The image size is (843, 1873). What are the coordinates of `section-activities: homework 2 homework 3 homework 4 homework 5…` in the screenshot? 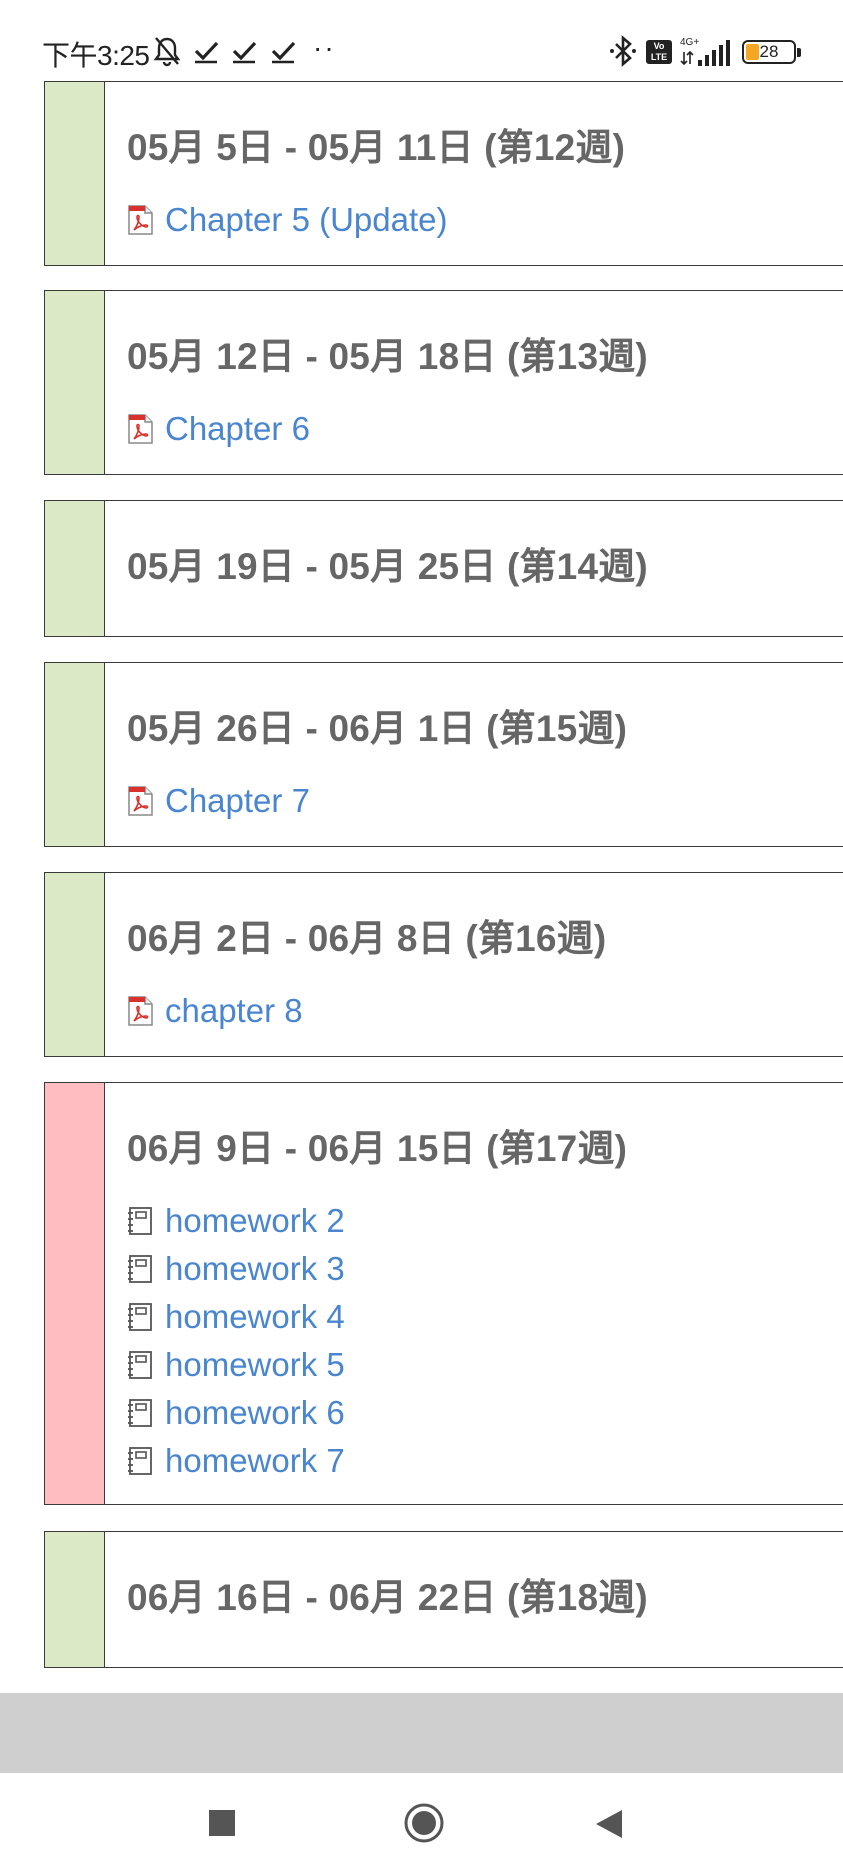 It's located at (485, 1341).